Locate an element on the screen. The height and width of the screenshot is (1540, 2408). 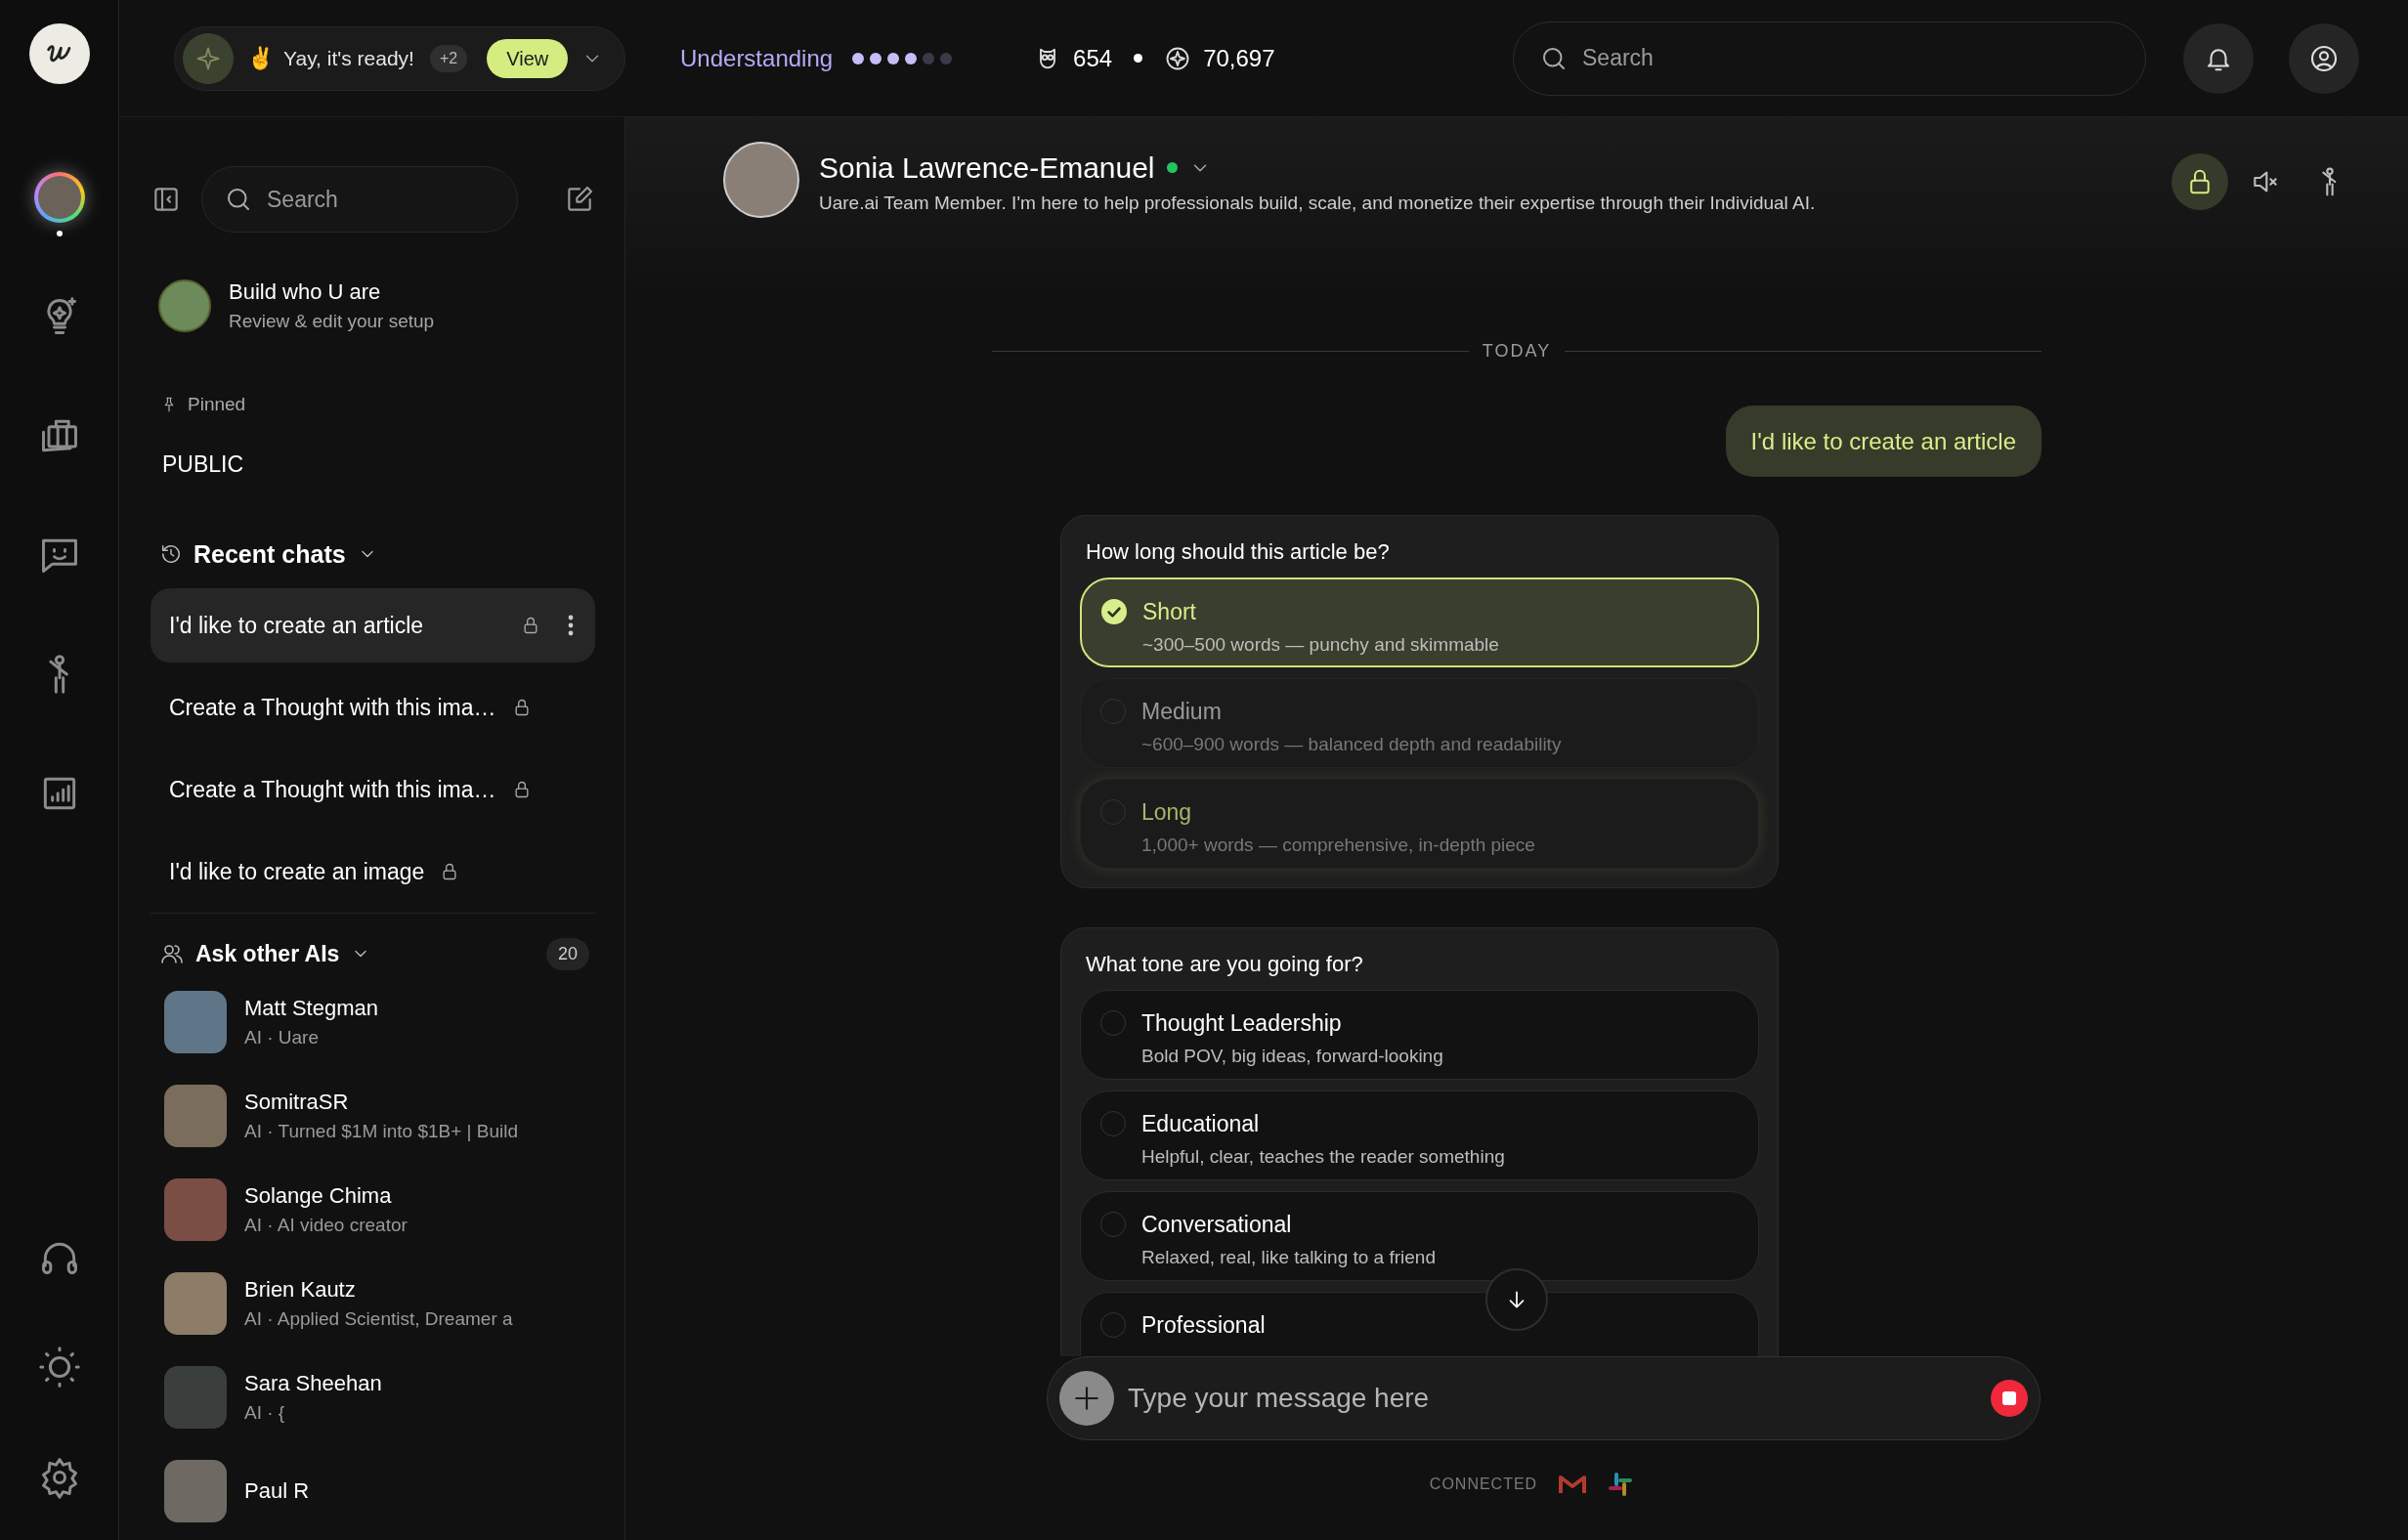
add-button is located at coordinates (1086, 1398).